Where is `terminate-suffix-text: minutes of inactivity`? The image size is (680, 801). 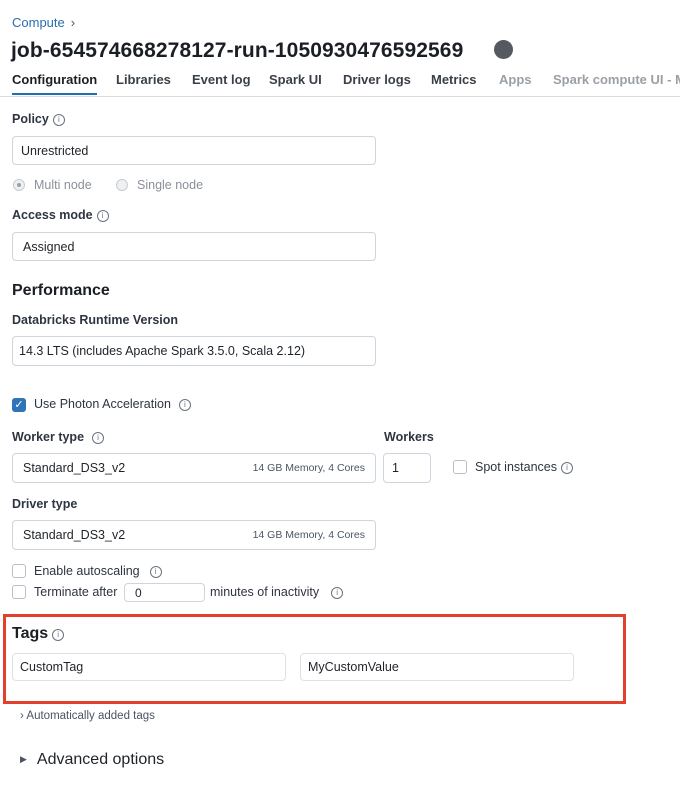
terminate-suffix-text: minutes of inactivity is located at coordinates (265, 592).